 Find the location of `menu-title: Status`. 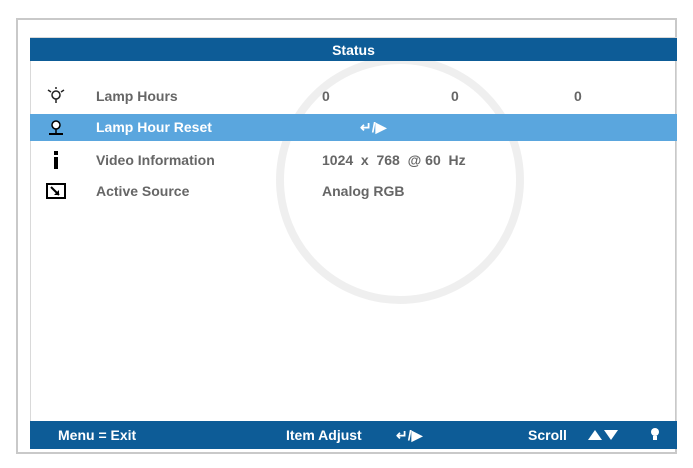

menu-title: Status is located at coordinates (353, 49).